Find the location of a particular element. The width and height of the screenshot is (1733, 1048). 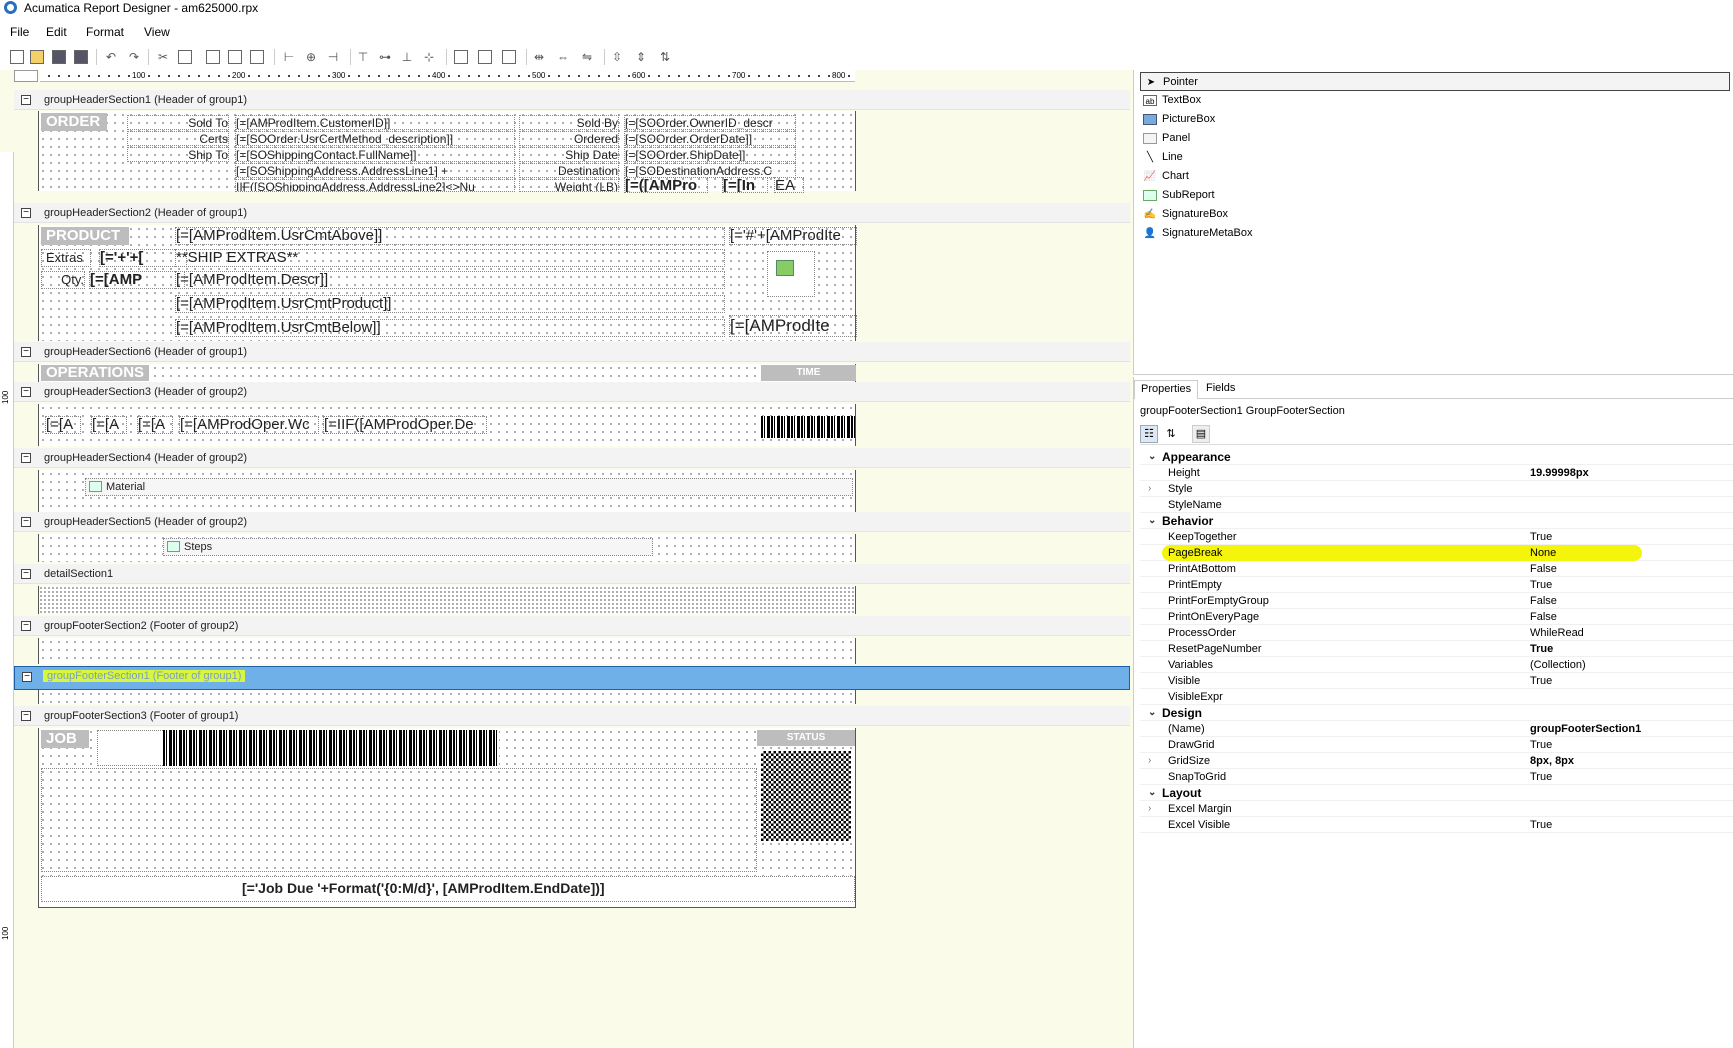

property-value: 8px, 8px is located at coordinates (1552, 761).